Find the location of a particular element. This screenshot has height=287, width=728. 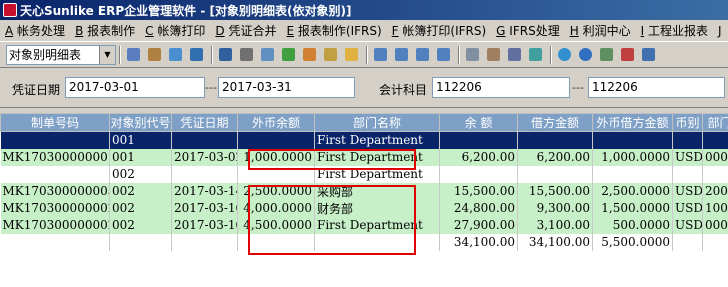

previous-record-icon is located at coordinates (401, 54).